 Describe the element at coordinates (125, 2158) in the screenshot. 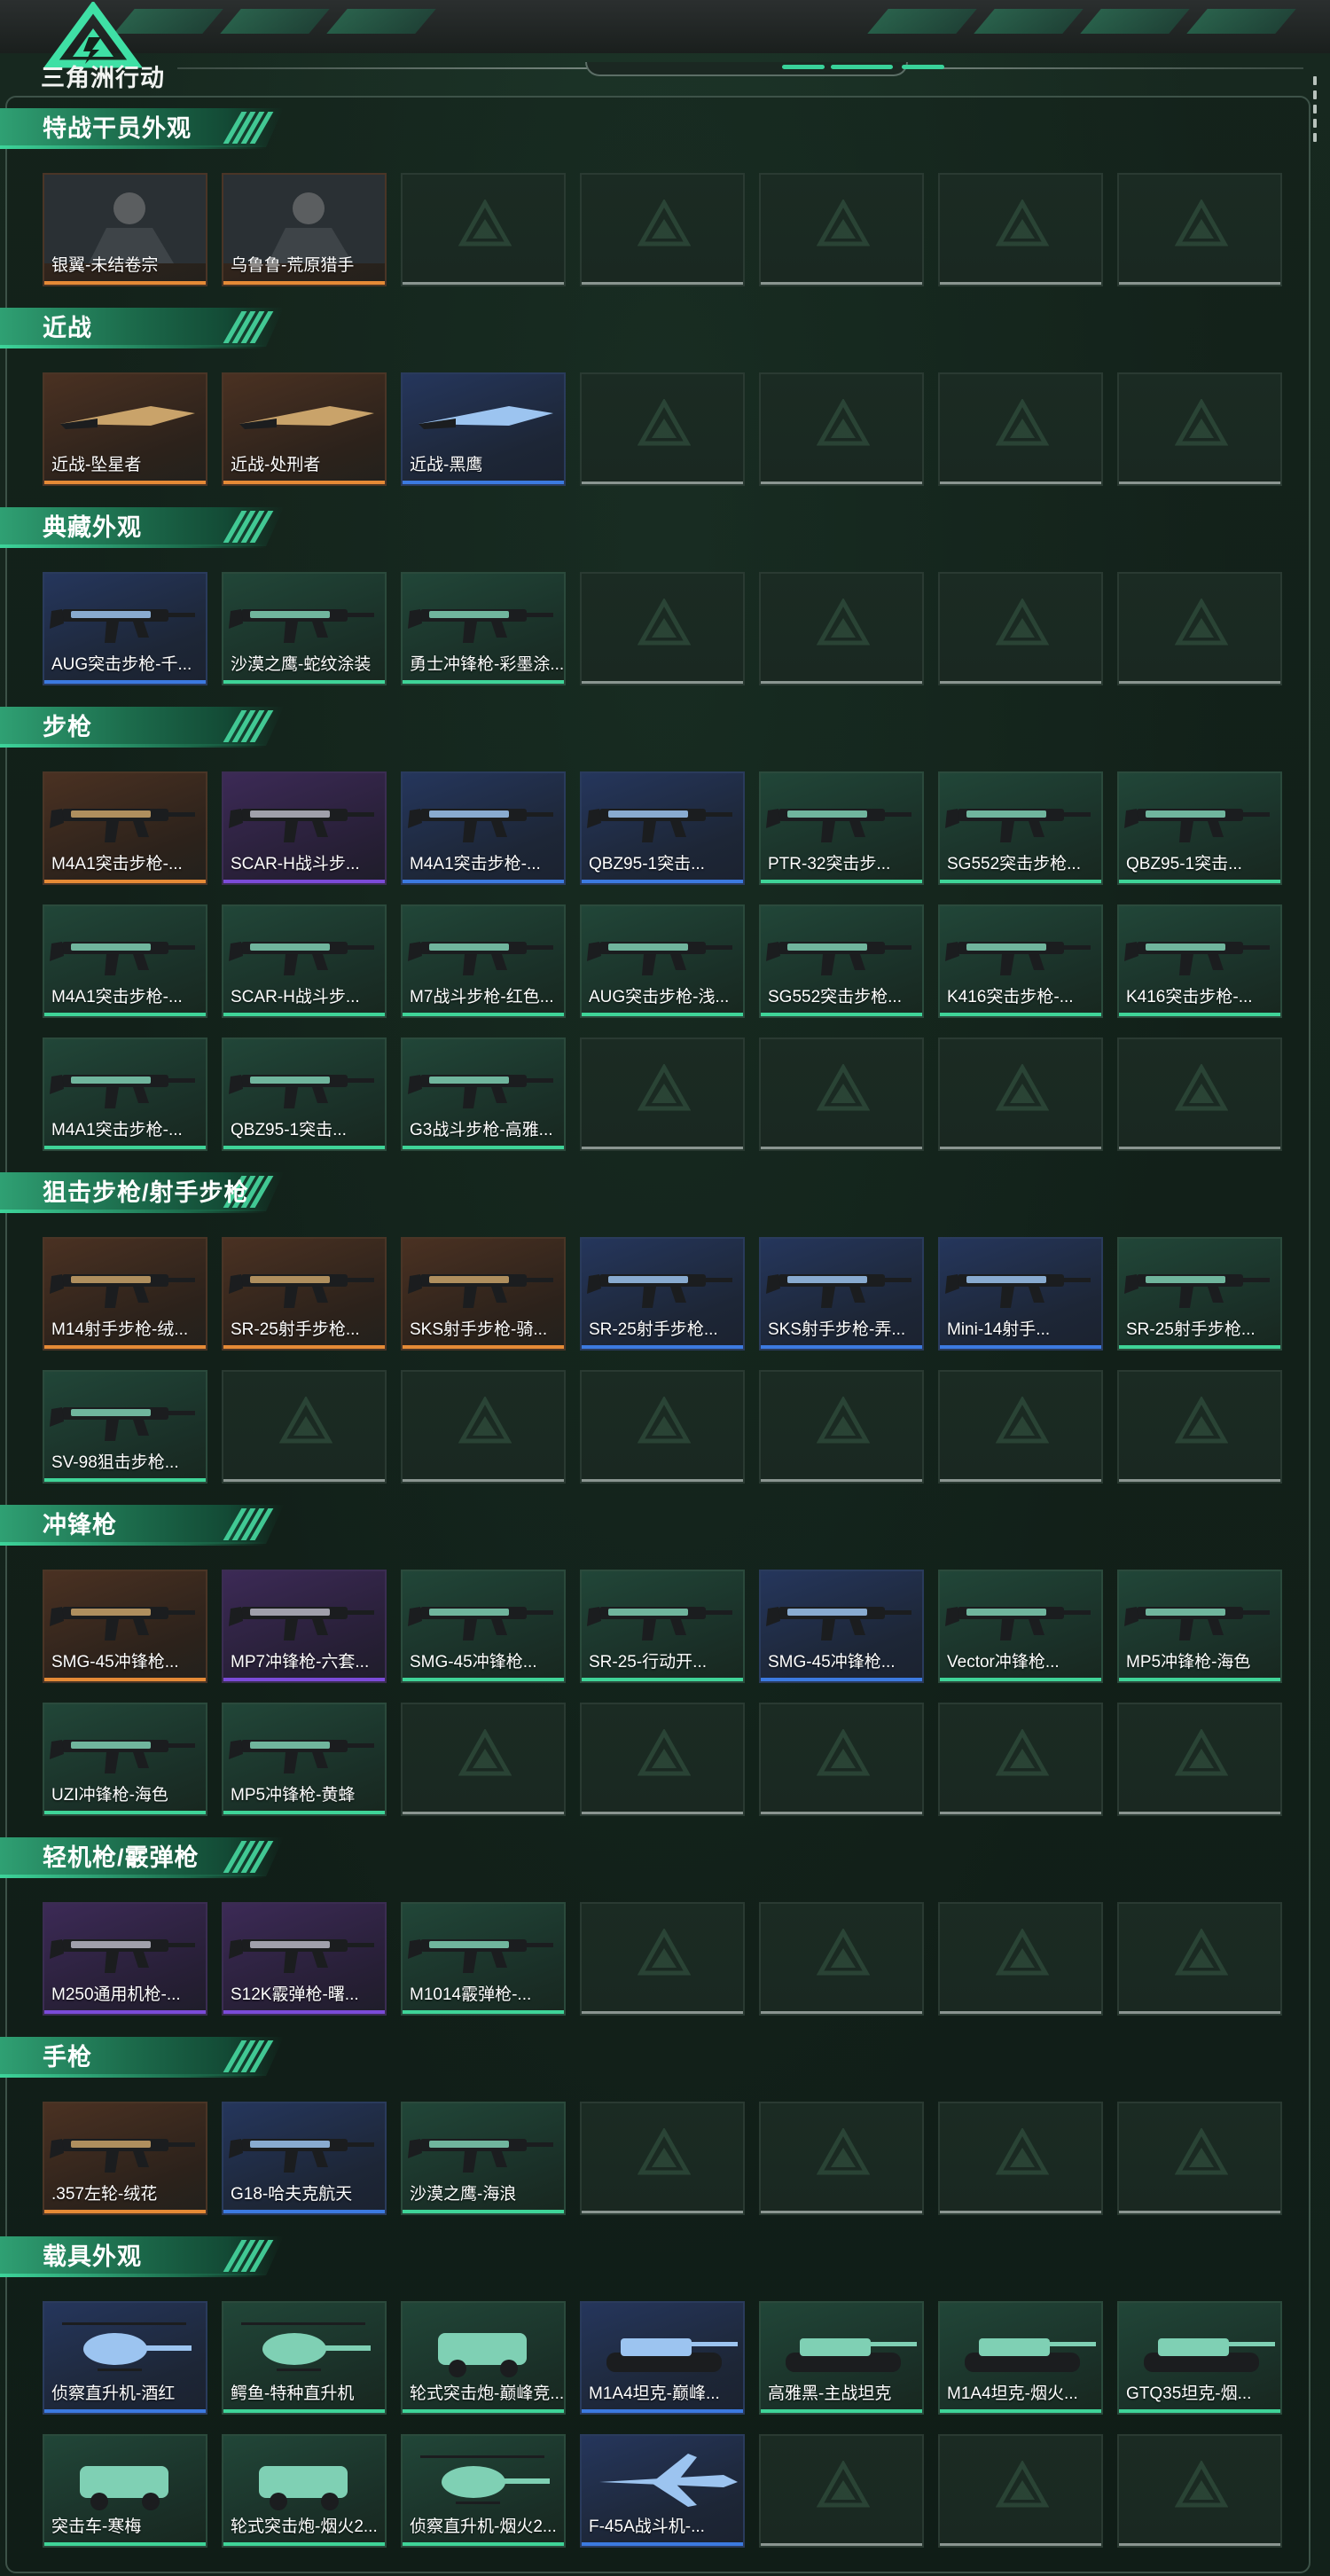

I see `collection-item-card: .357左轮-绒花` at that location.